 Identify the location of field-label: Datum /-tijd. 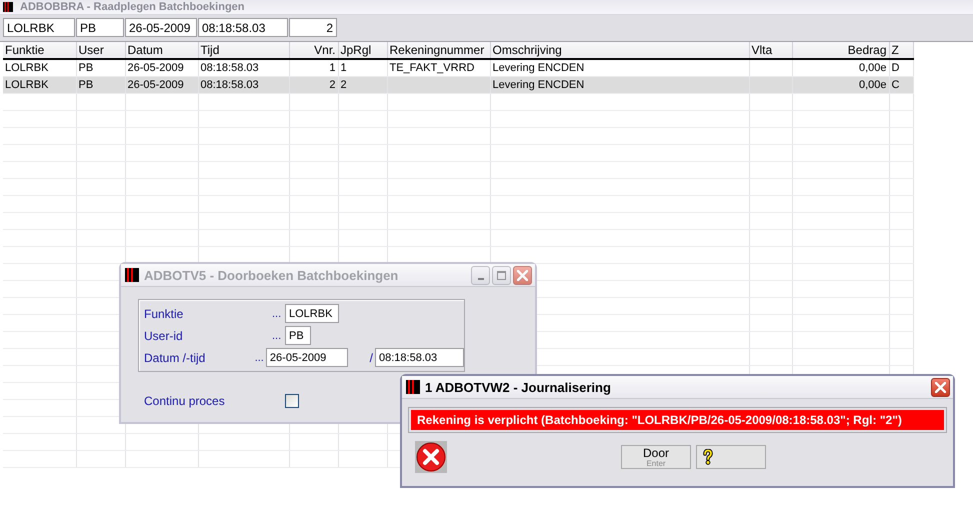
(175, 357).